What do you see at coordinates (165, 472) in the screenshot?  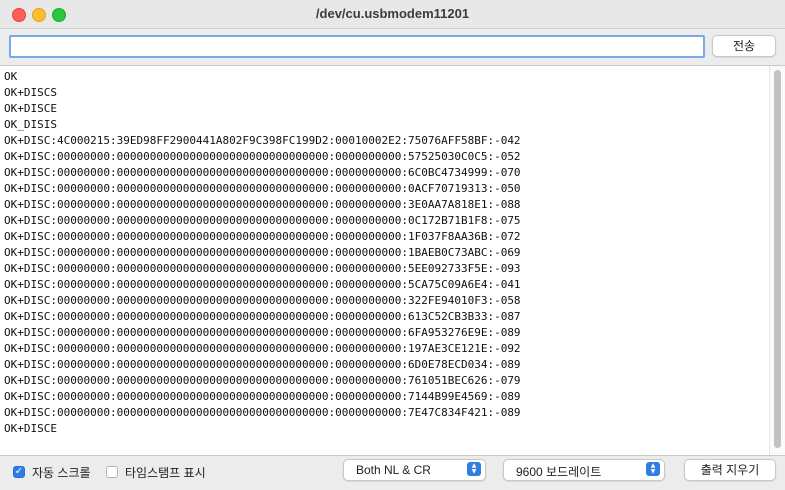 I see `timestamp-label: 타임스탬프 표시` at bounding box center [165, 472].